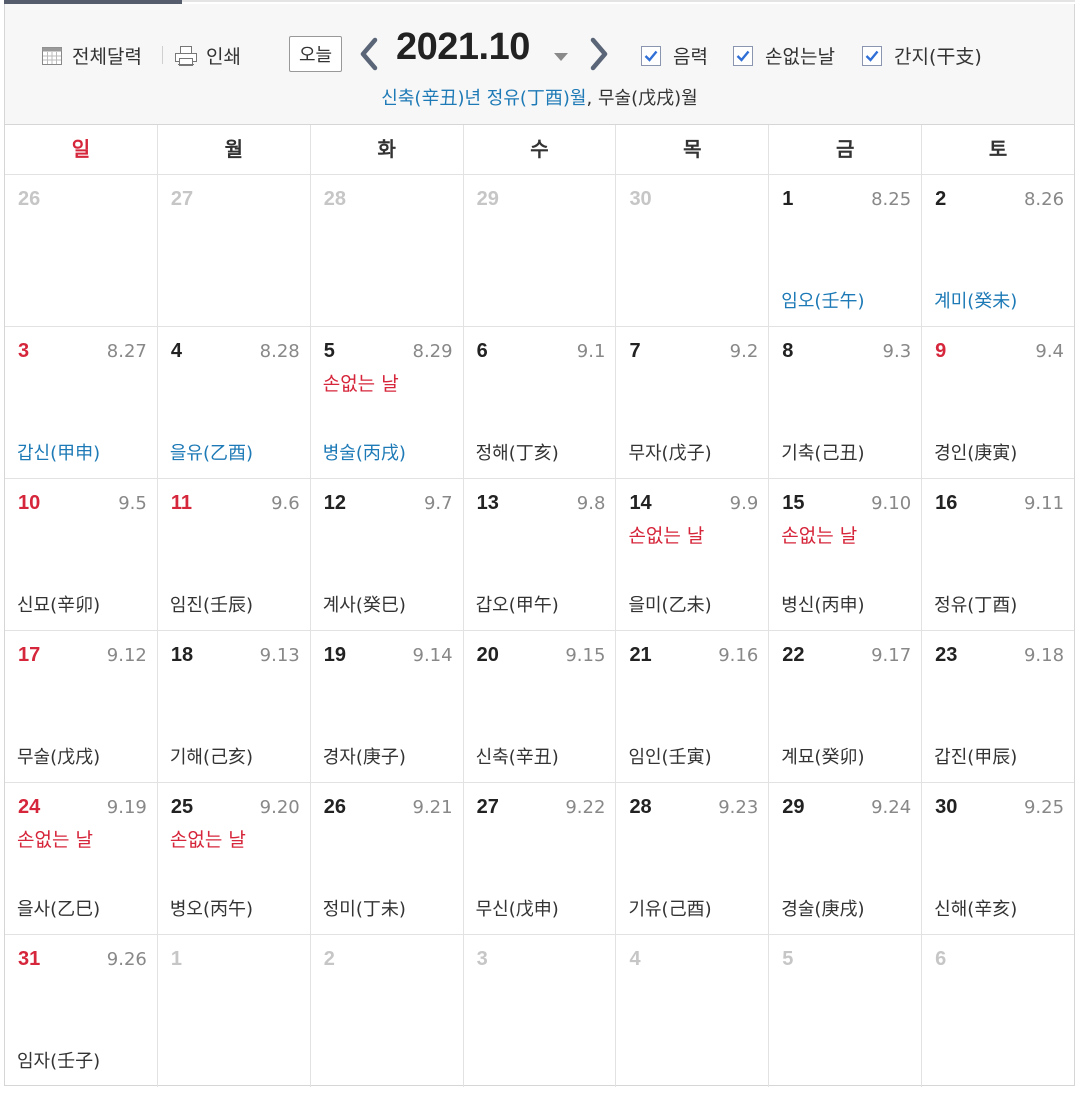  I want to click on calendar-day-cell: 30 9.25 신해(辛亥), so click(997, 858).